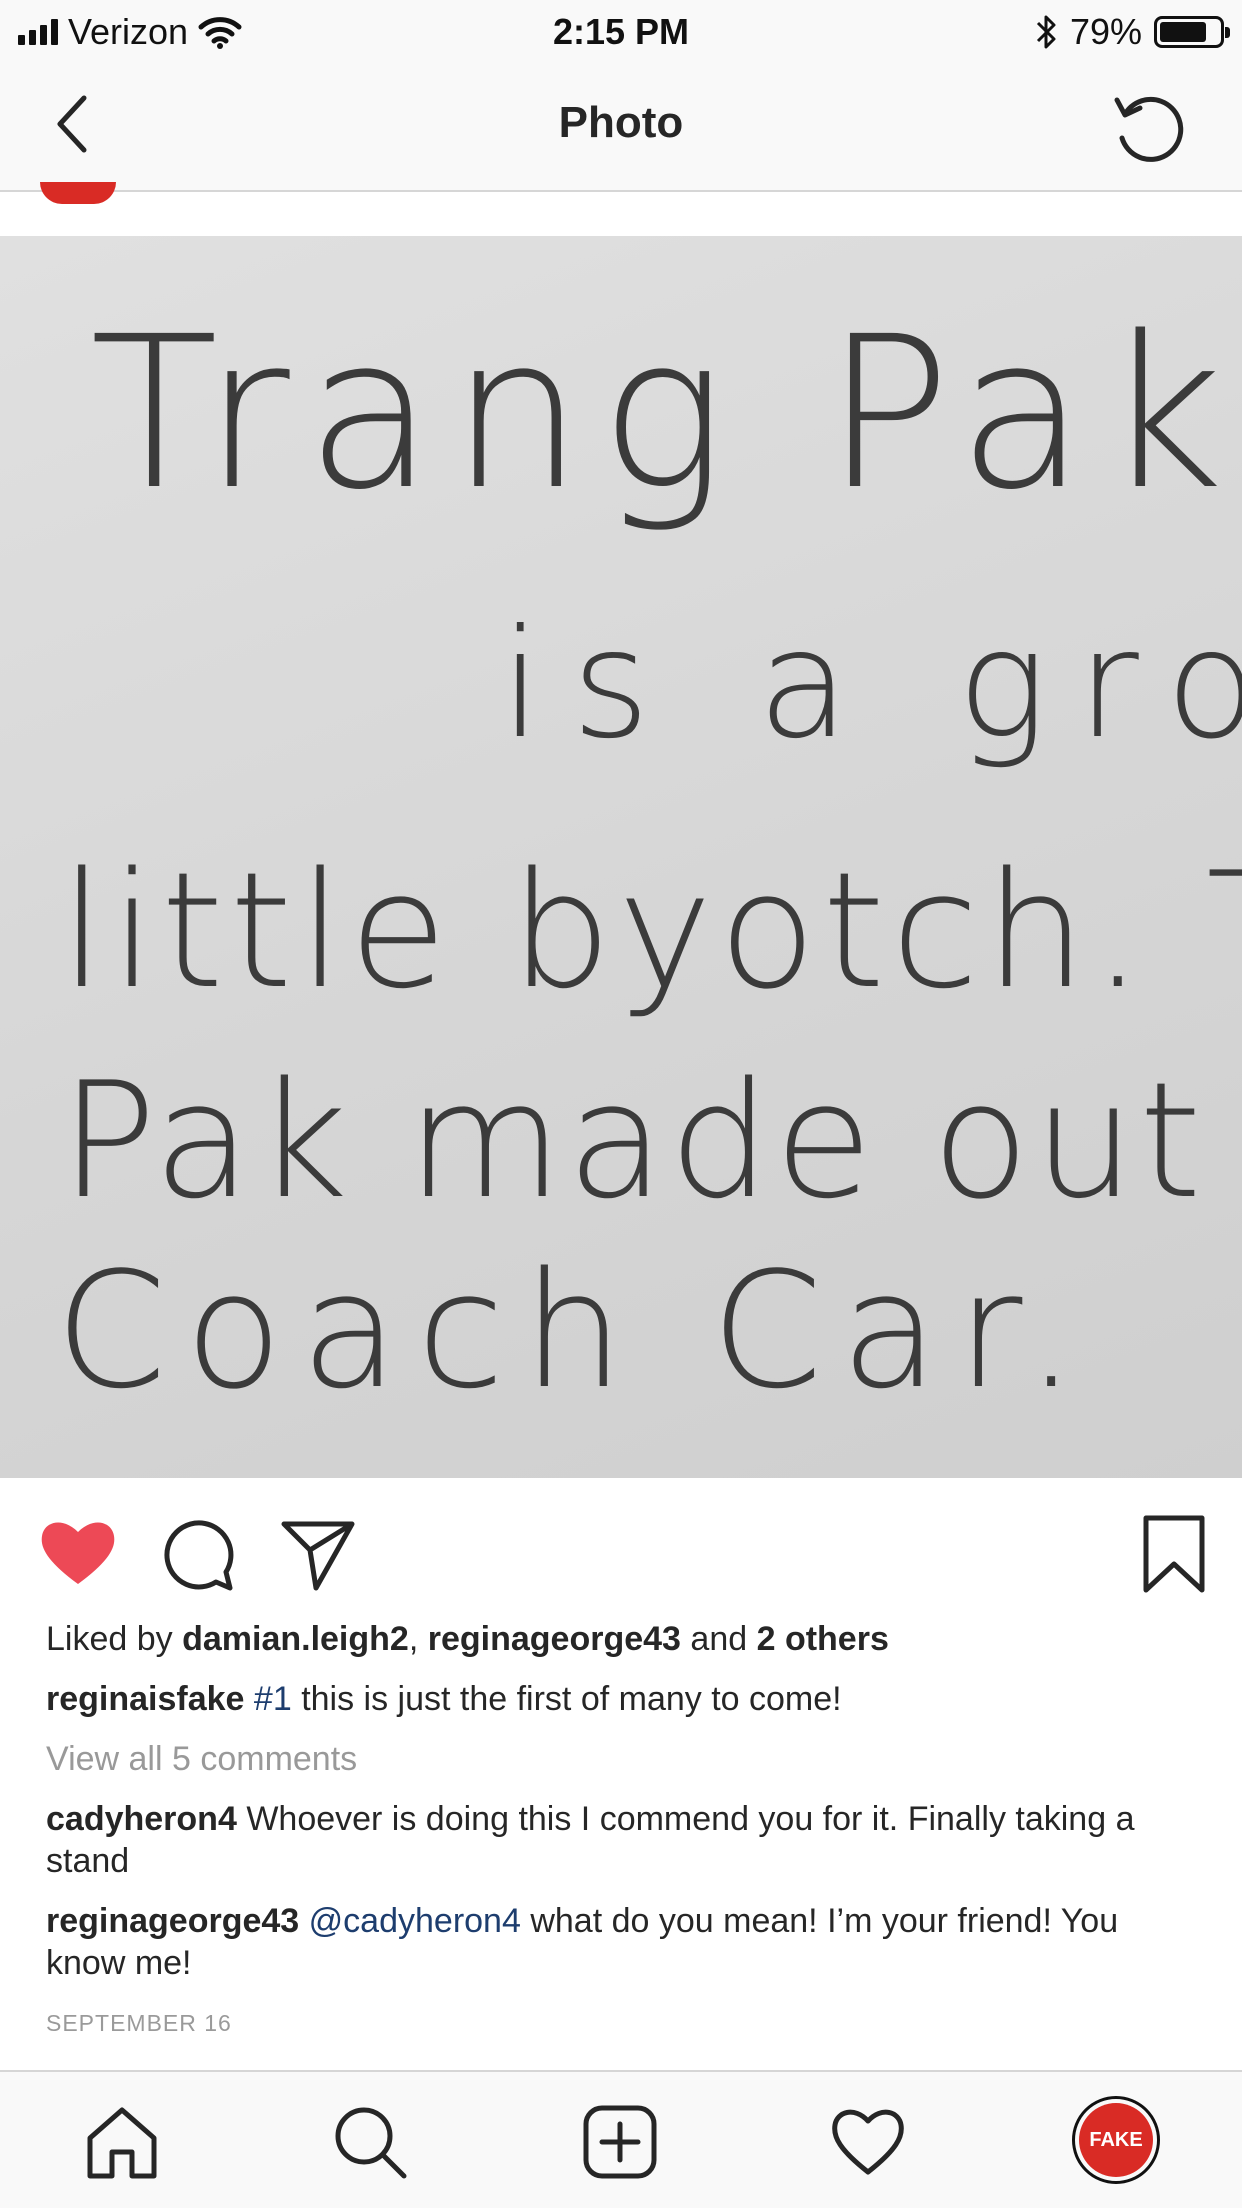 This screenshot has height=2208, width=1242. Describe the element at coordinates (554, 1639) in the screenshot. I see `liker-username: reginageorge43` at that location.